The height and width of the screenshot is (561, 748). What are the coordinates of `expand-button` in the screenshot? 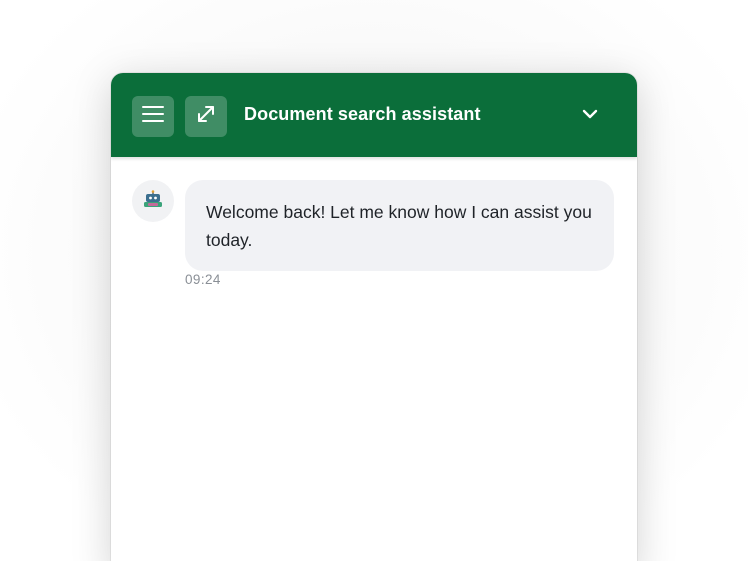 It's located at (206, 116).